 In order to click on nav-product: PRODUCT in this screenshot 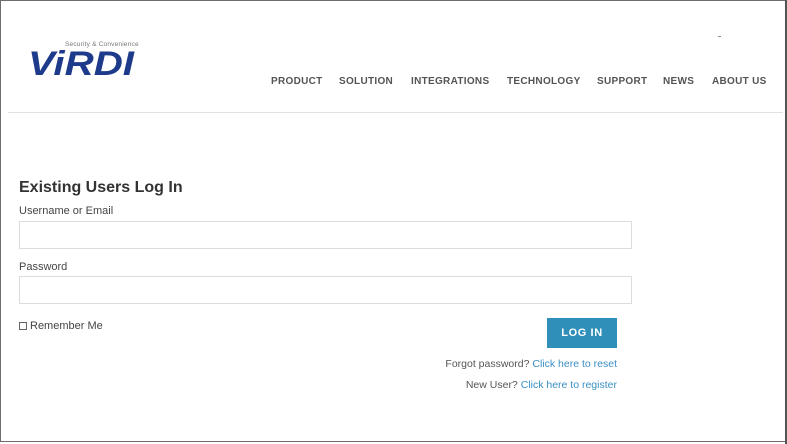, I will do `click(297, 81)`.